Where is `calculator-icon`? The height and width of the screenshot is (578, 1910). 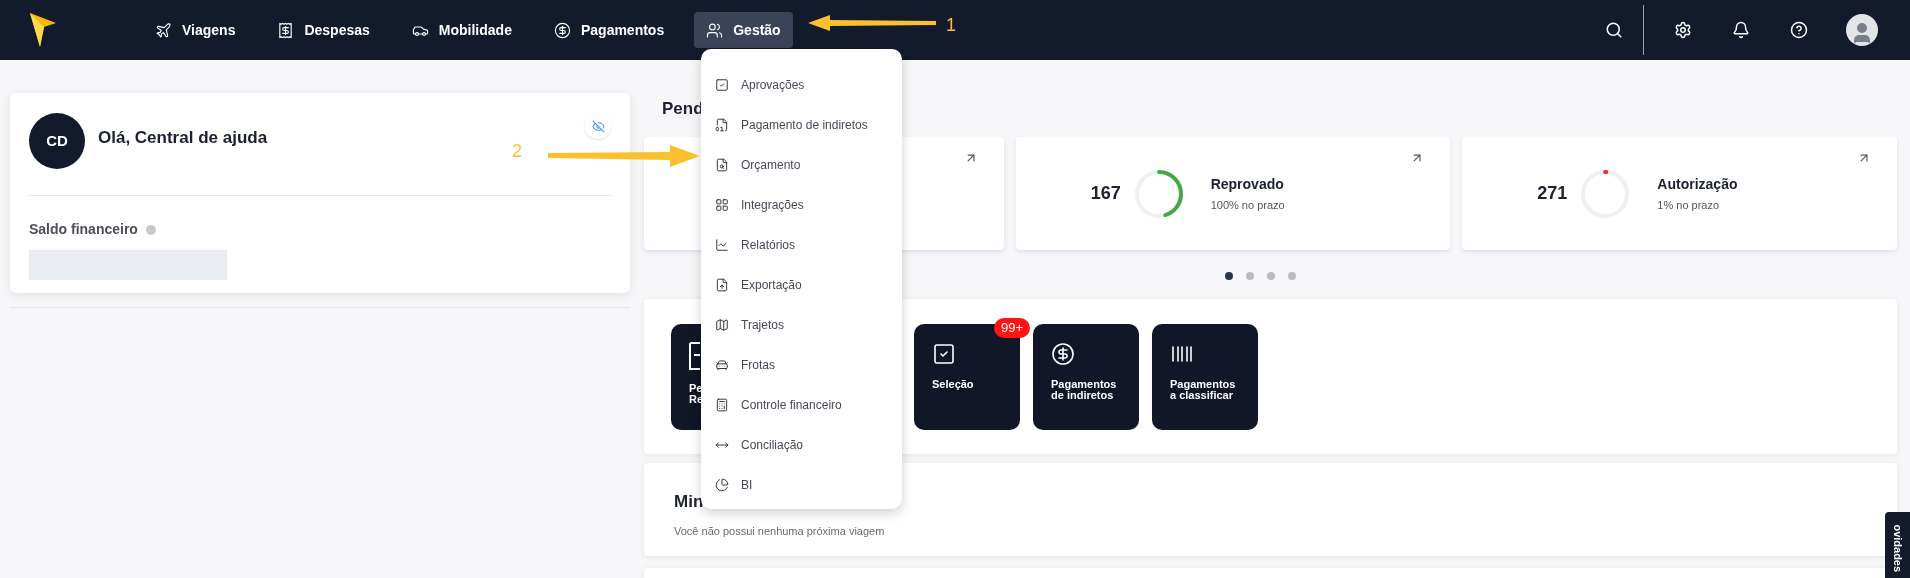 calculator-icon is located at coordinates (722, 405).